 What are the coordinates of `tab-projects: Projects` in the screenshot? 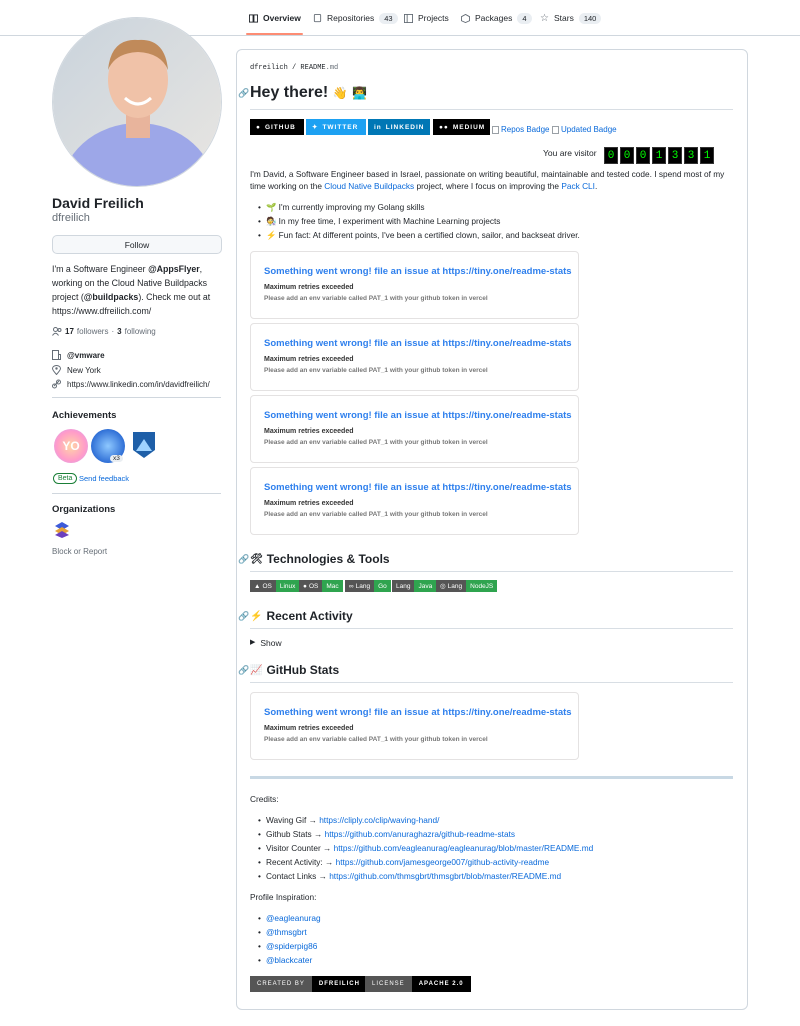 It's located at (426, 18).